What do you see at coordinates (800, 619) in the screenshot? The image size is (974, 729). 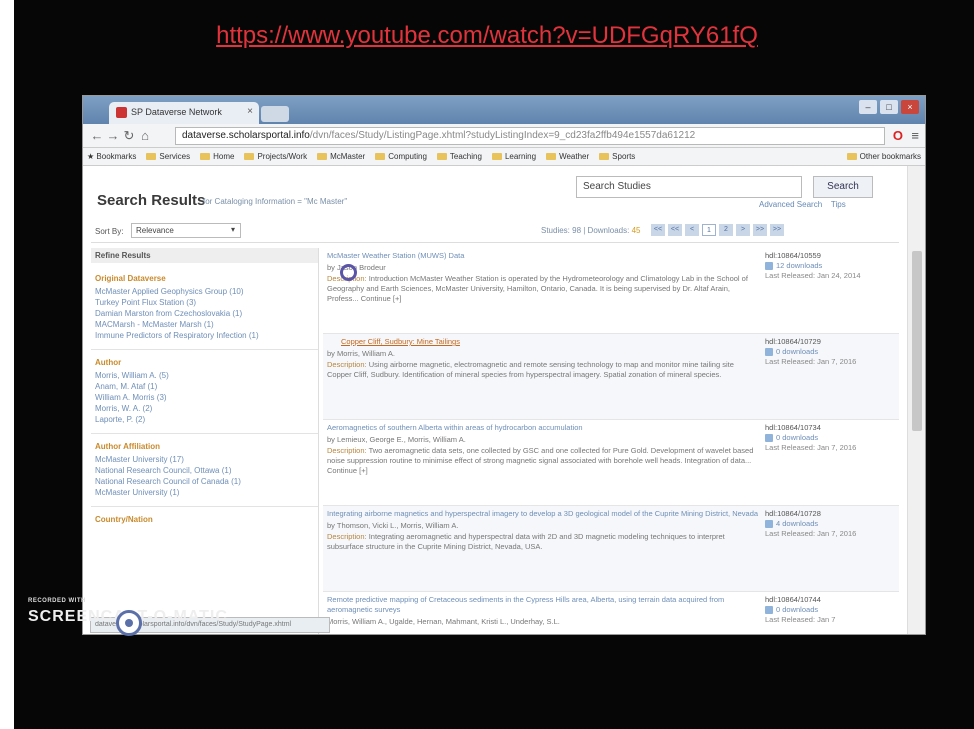 I see `result-released: Last Released: Jan 7` at bounding box center [800, 619].